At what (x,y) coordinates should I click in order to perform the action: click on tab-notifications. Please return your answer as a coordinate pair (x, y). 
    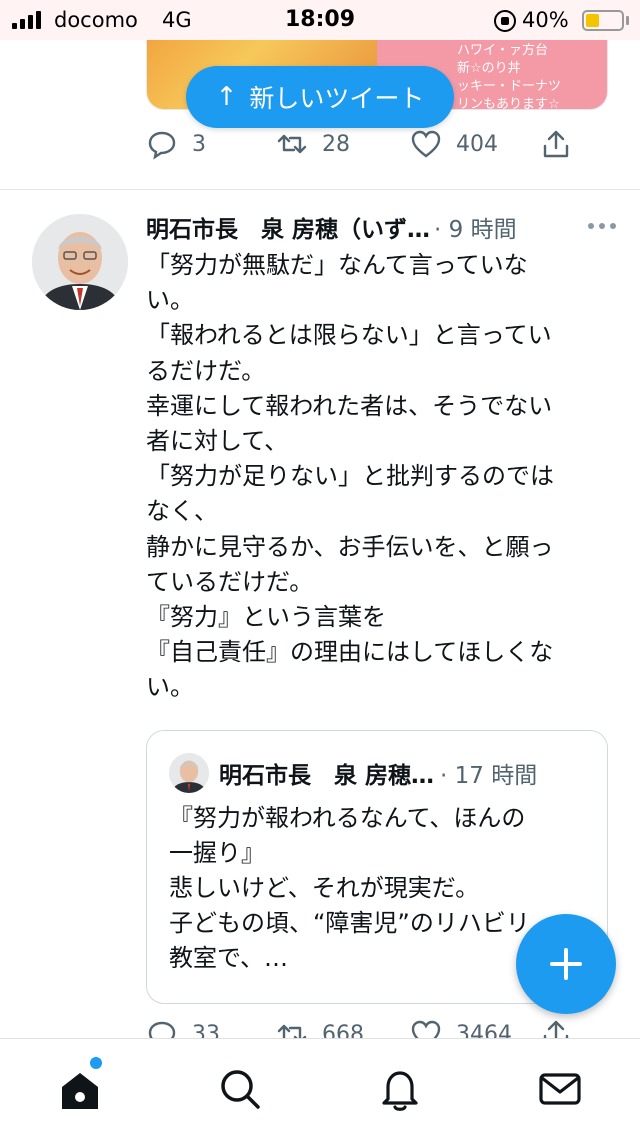
    Looking at the image, I should click on (400, 1089).